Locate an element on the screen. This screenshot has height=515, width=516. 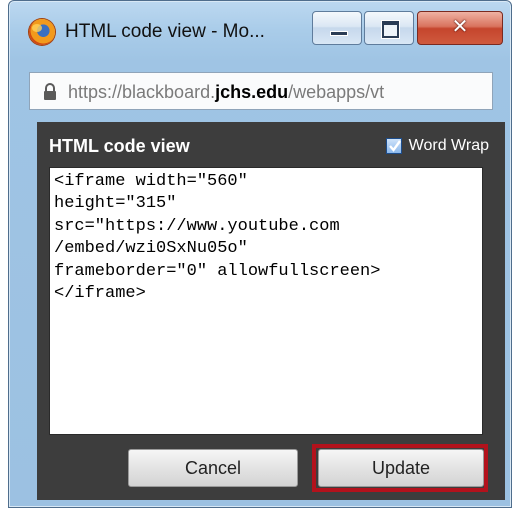
close-button: ✕ is located at coordinates (460, 28).